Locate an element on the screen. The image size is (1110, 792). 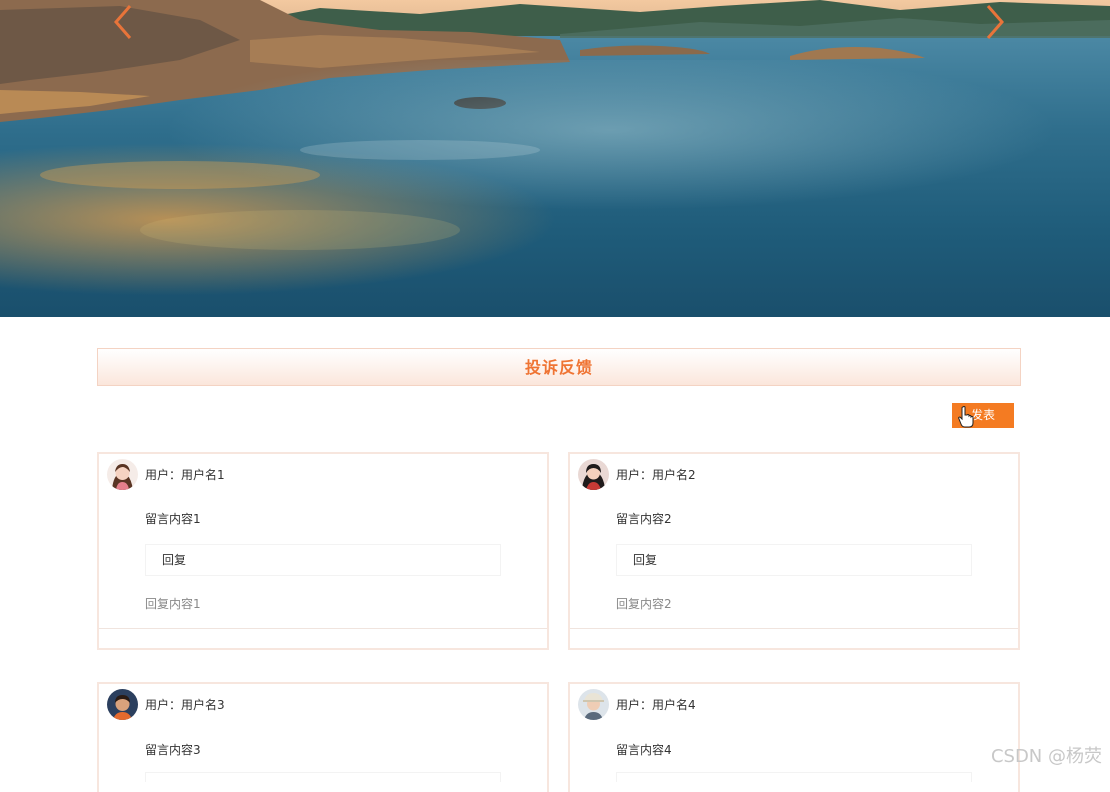
username: 用户名1 is located at coordinates (203, 475).